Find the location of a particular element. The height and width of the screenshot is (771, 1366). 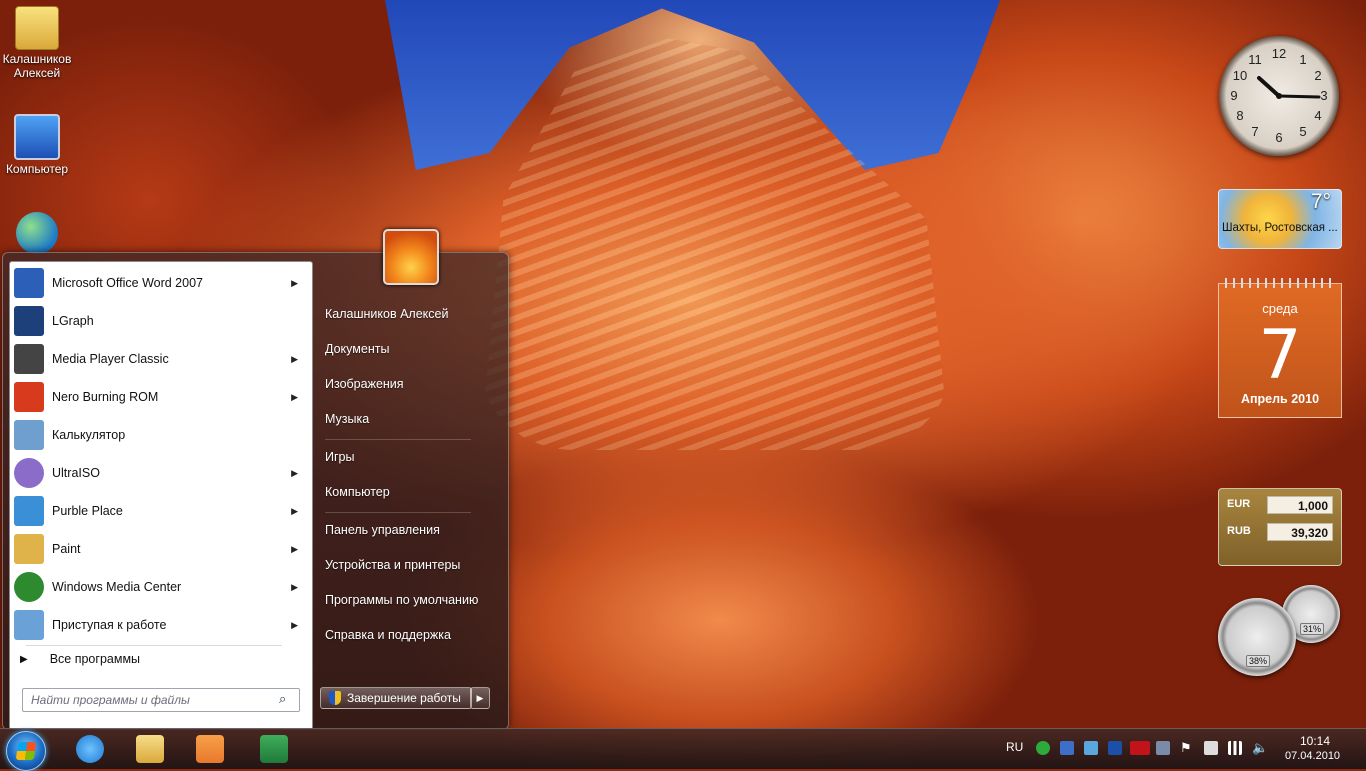

right-item-help-support: Справка и поддержка is located at coordinates (388, 635).